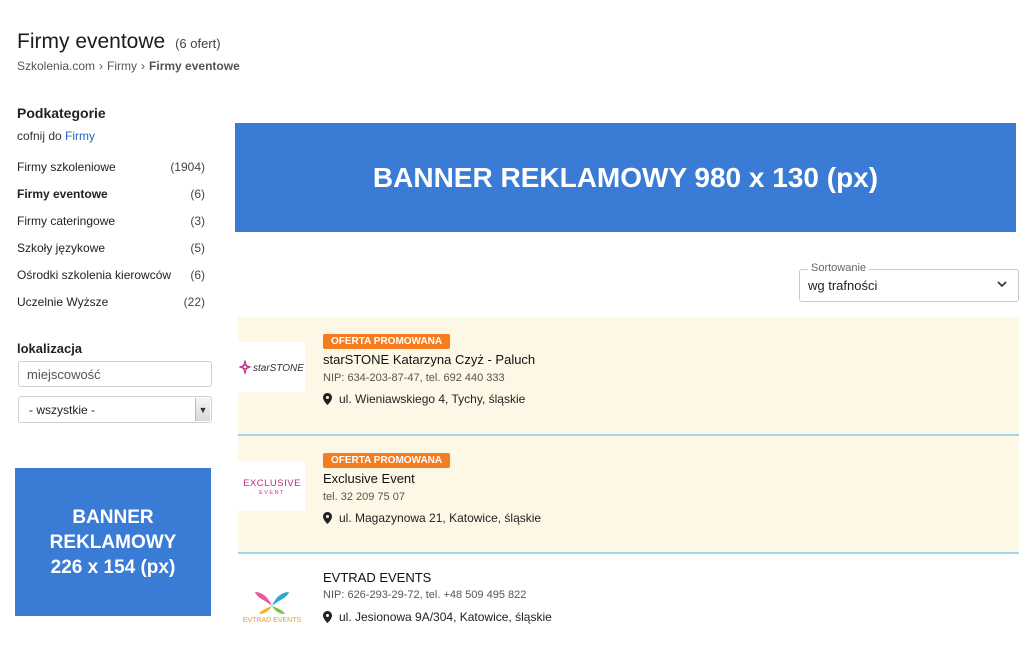 Image resolution: width=1024 pixels, height=662 pixels. Describe the element at coordinates (111, 302) in the screenshot. I see `subcategory-item-uczelnie-wyzsze: Uczelnie Wyższe (22)` at that location.